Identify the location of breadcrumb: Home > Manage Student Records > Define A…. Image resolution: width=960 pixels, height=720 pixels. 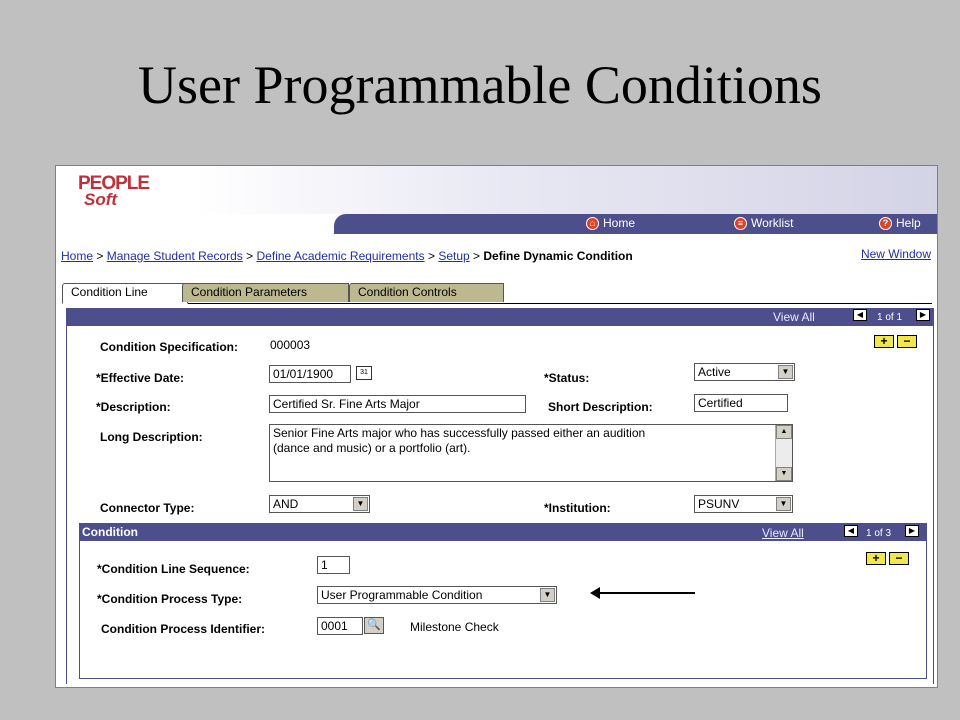
(347, 256).